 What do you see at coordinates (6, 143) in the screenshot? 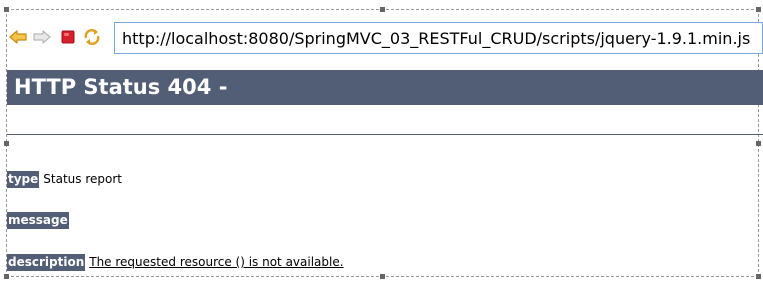
I see `resize-handle-middle-left` at bounding box center [6, 143].